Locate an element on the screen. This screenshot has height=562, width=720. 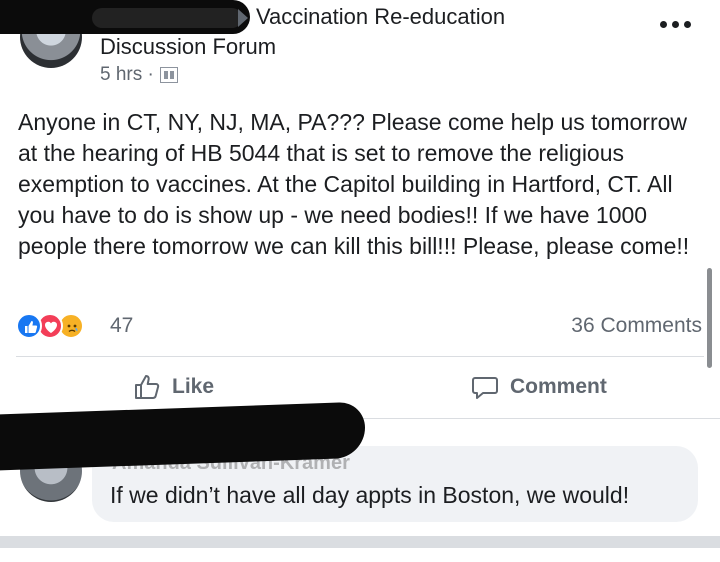
more-options-button is located at coordinates (680, 24).